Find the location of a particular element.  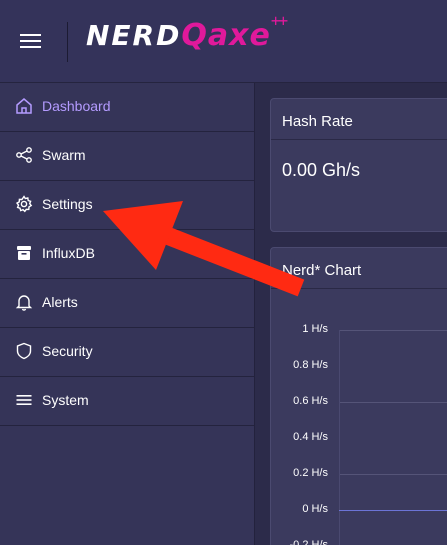

sidebar-item-alerts: Alerts is located at coordinates (127, 303).